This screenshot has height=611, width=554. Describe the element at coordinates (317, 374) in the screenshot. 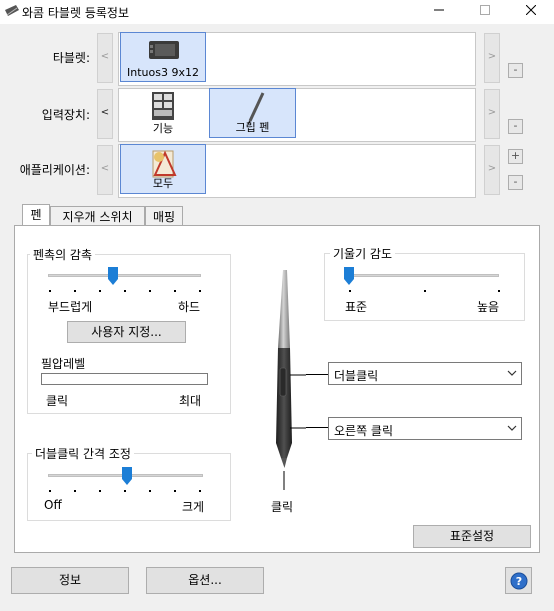

I see `upper-button-leader` at that location.